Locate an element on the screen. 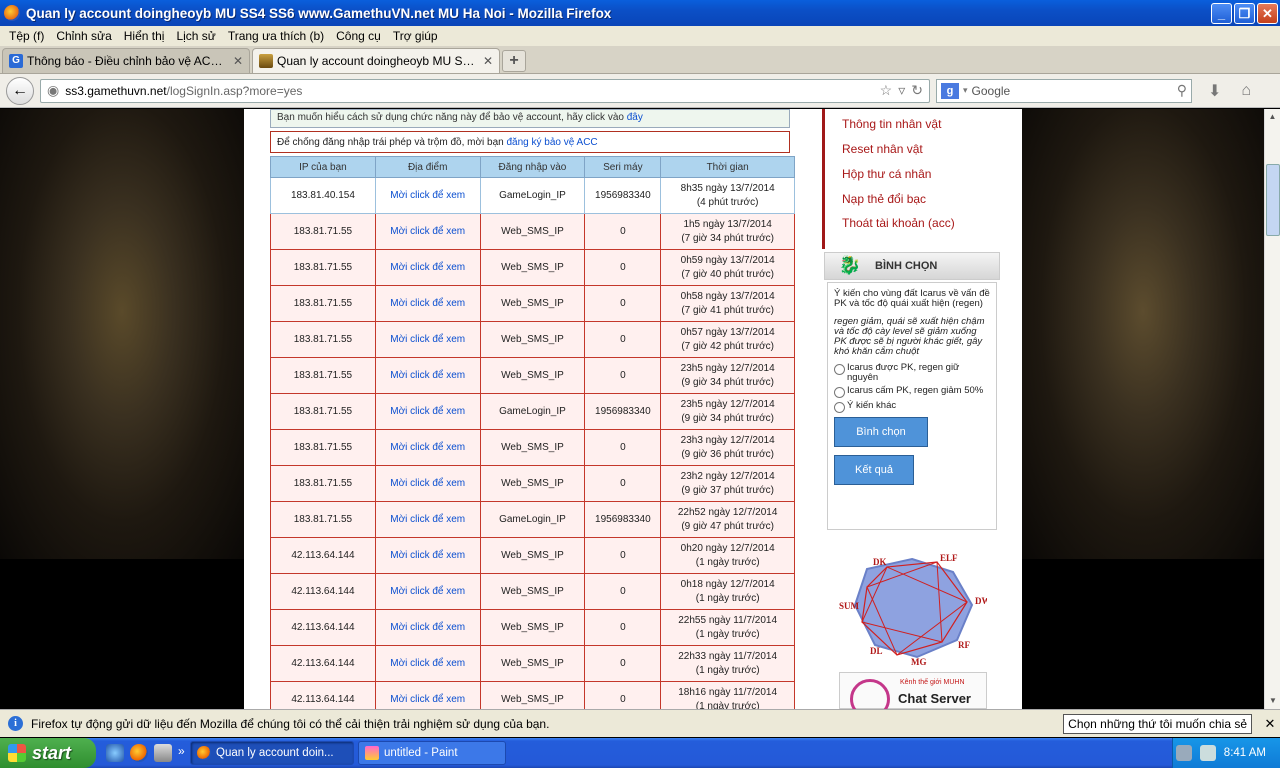  ie-icon is located at coordinates (115, 753).